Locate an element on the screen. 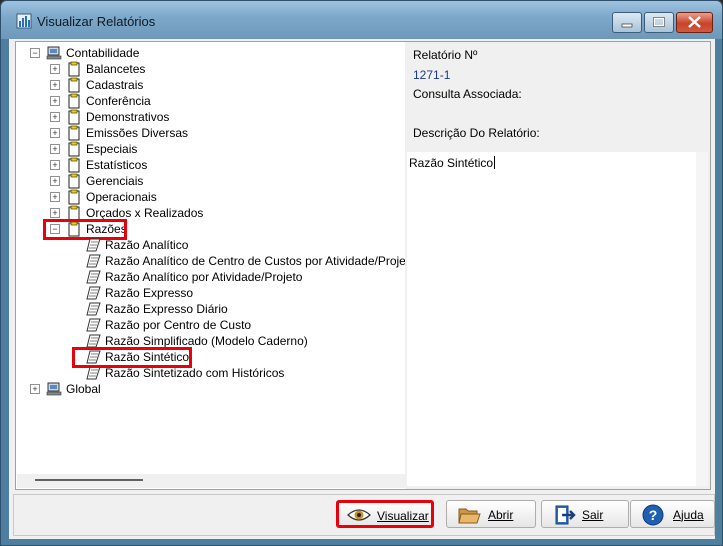 This screenshot has height=546, width=723. tree-node-contabilidade: − Contabilidade is located at coordinates (211, 53).